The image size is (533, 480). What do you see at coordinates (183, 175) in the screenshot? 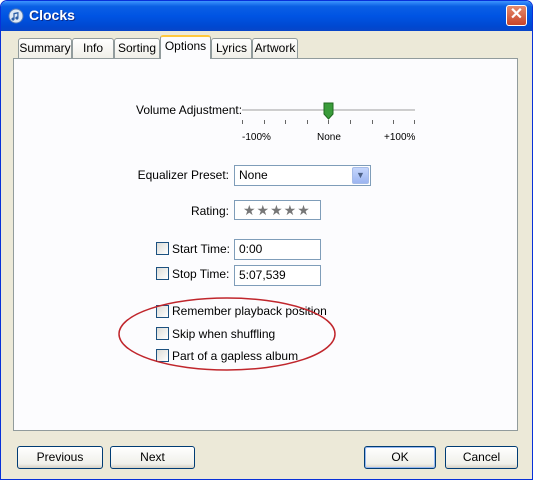
I see `equalizer-label: Equalizer Preset:` at bounding box center [183, 175].